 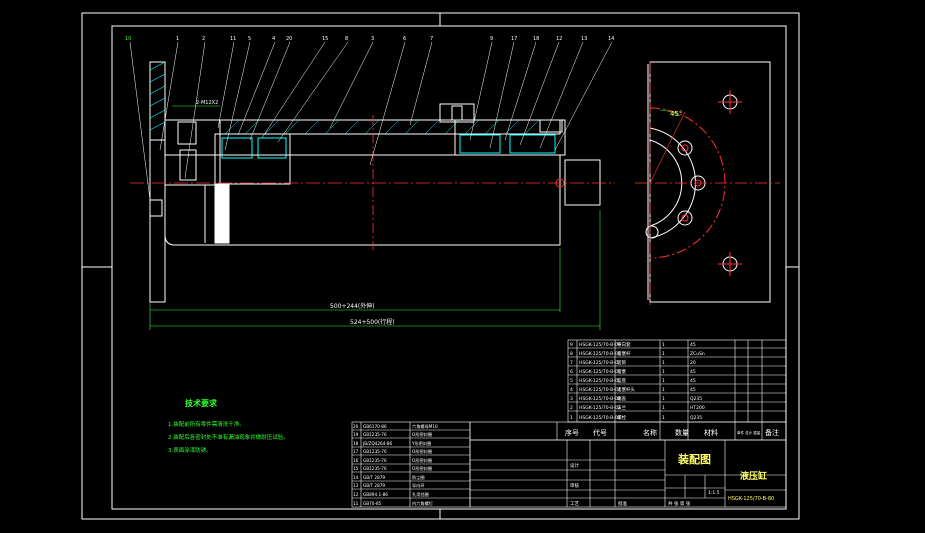 I want to click on svg-text: HSGK-125/70-B-04, so click(x=600, y=390).